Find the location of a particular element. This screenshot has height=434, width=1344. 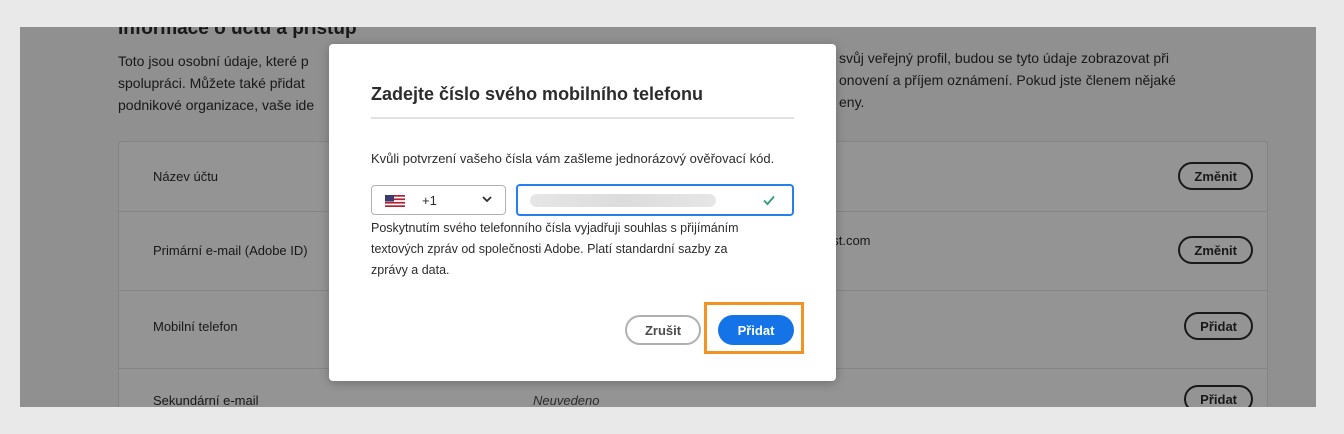

checkmark-icon is located at coordinates (769, 200).